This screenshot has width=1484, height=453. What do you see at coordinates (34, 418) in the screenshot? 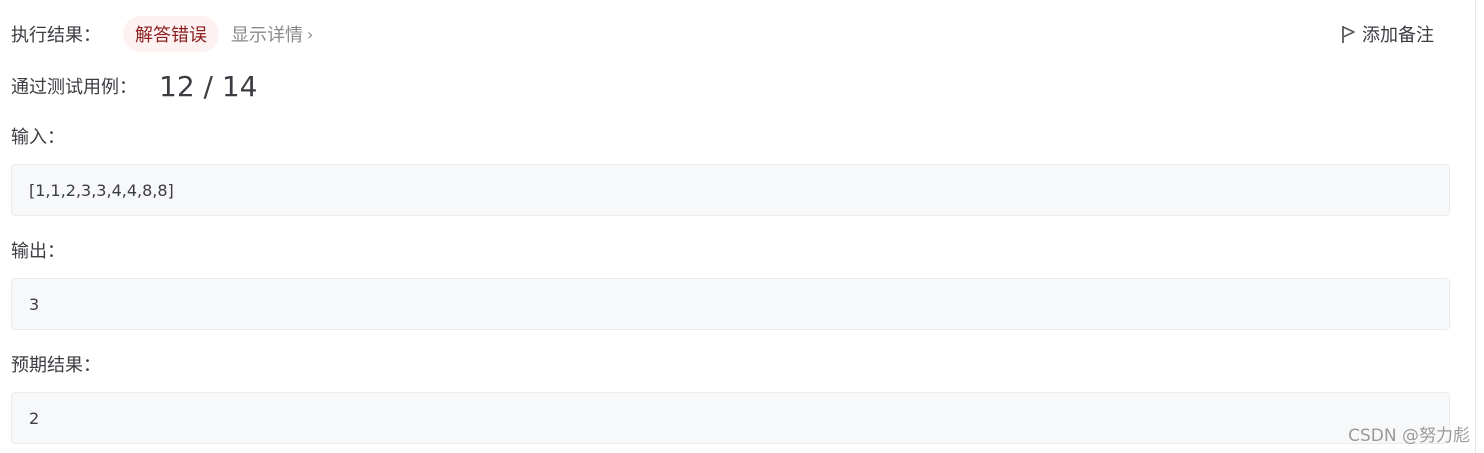
I see `expected-value: 2` at bounding box center [34, 418].